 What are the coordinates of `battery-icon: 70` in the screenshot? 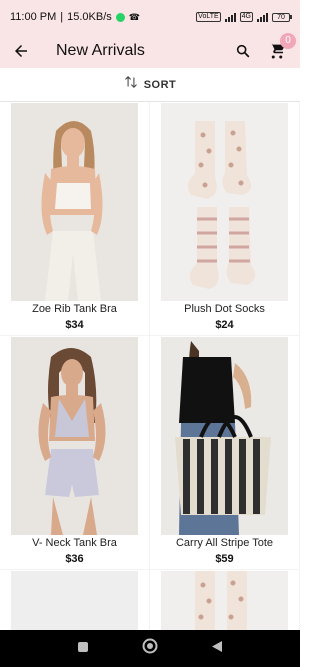 It's located at (282, 17).